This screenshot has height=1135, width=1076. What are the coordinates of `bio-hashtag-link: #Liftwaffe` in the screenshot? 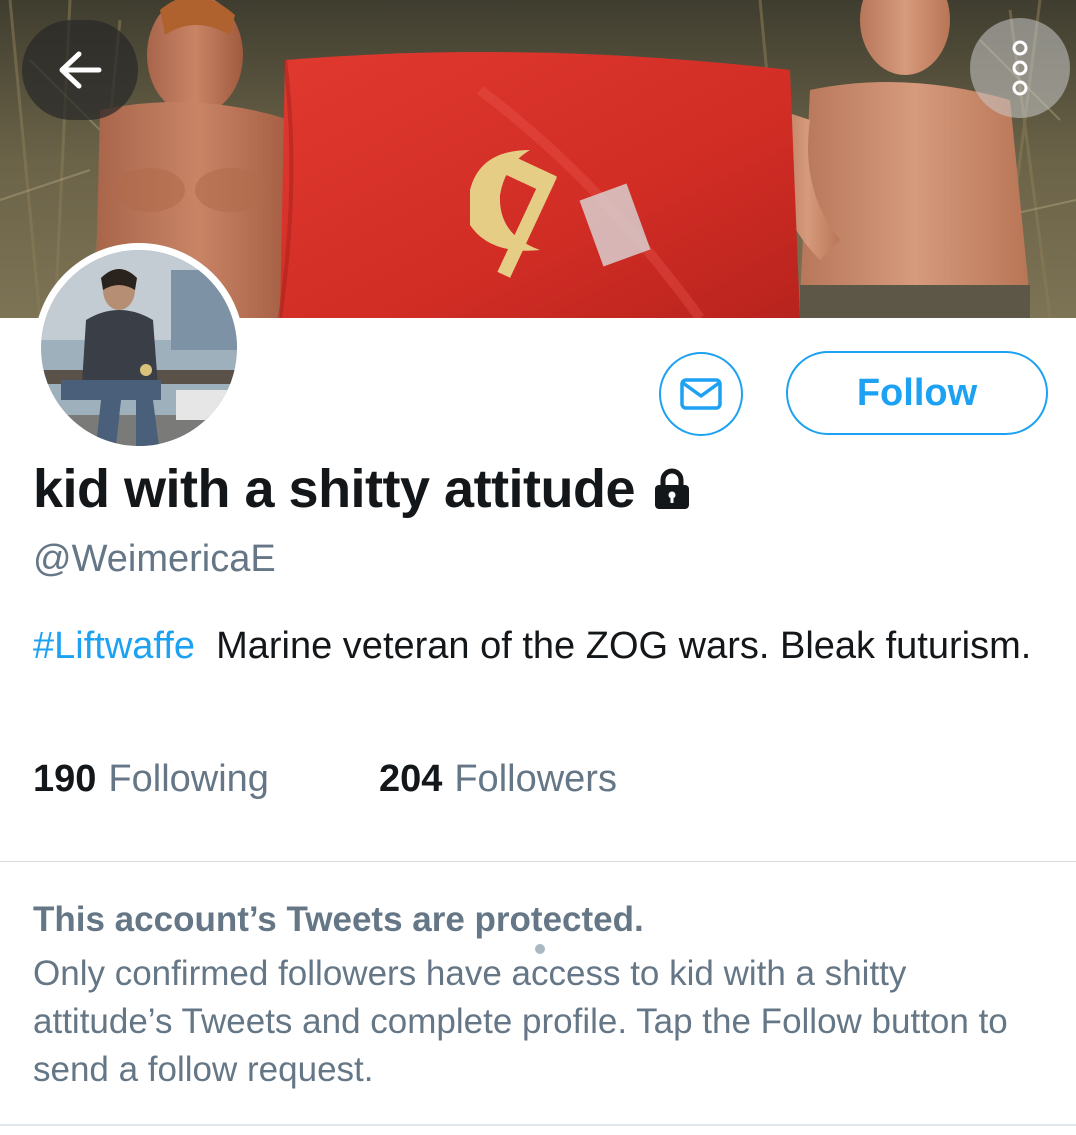 It's located at (114, 646).